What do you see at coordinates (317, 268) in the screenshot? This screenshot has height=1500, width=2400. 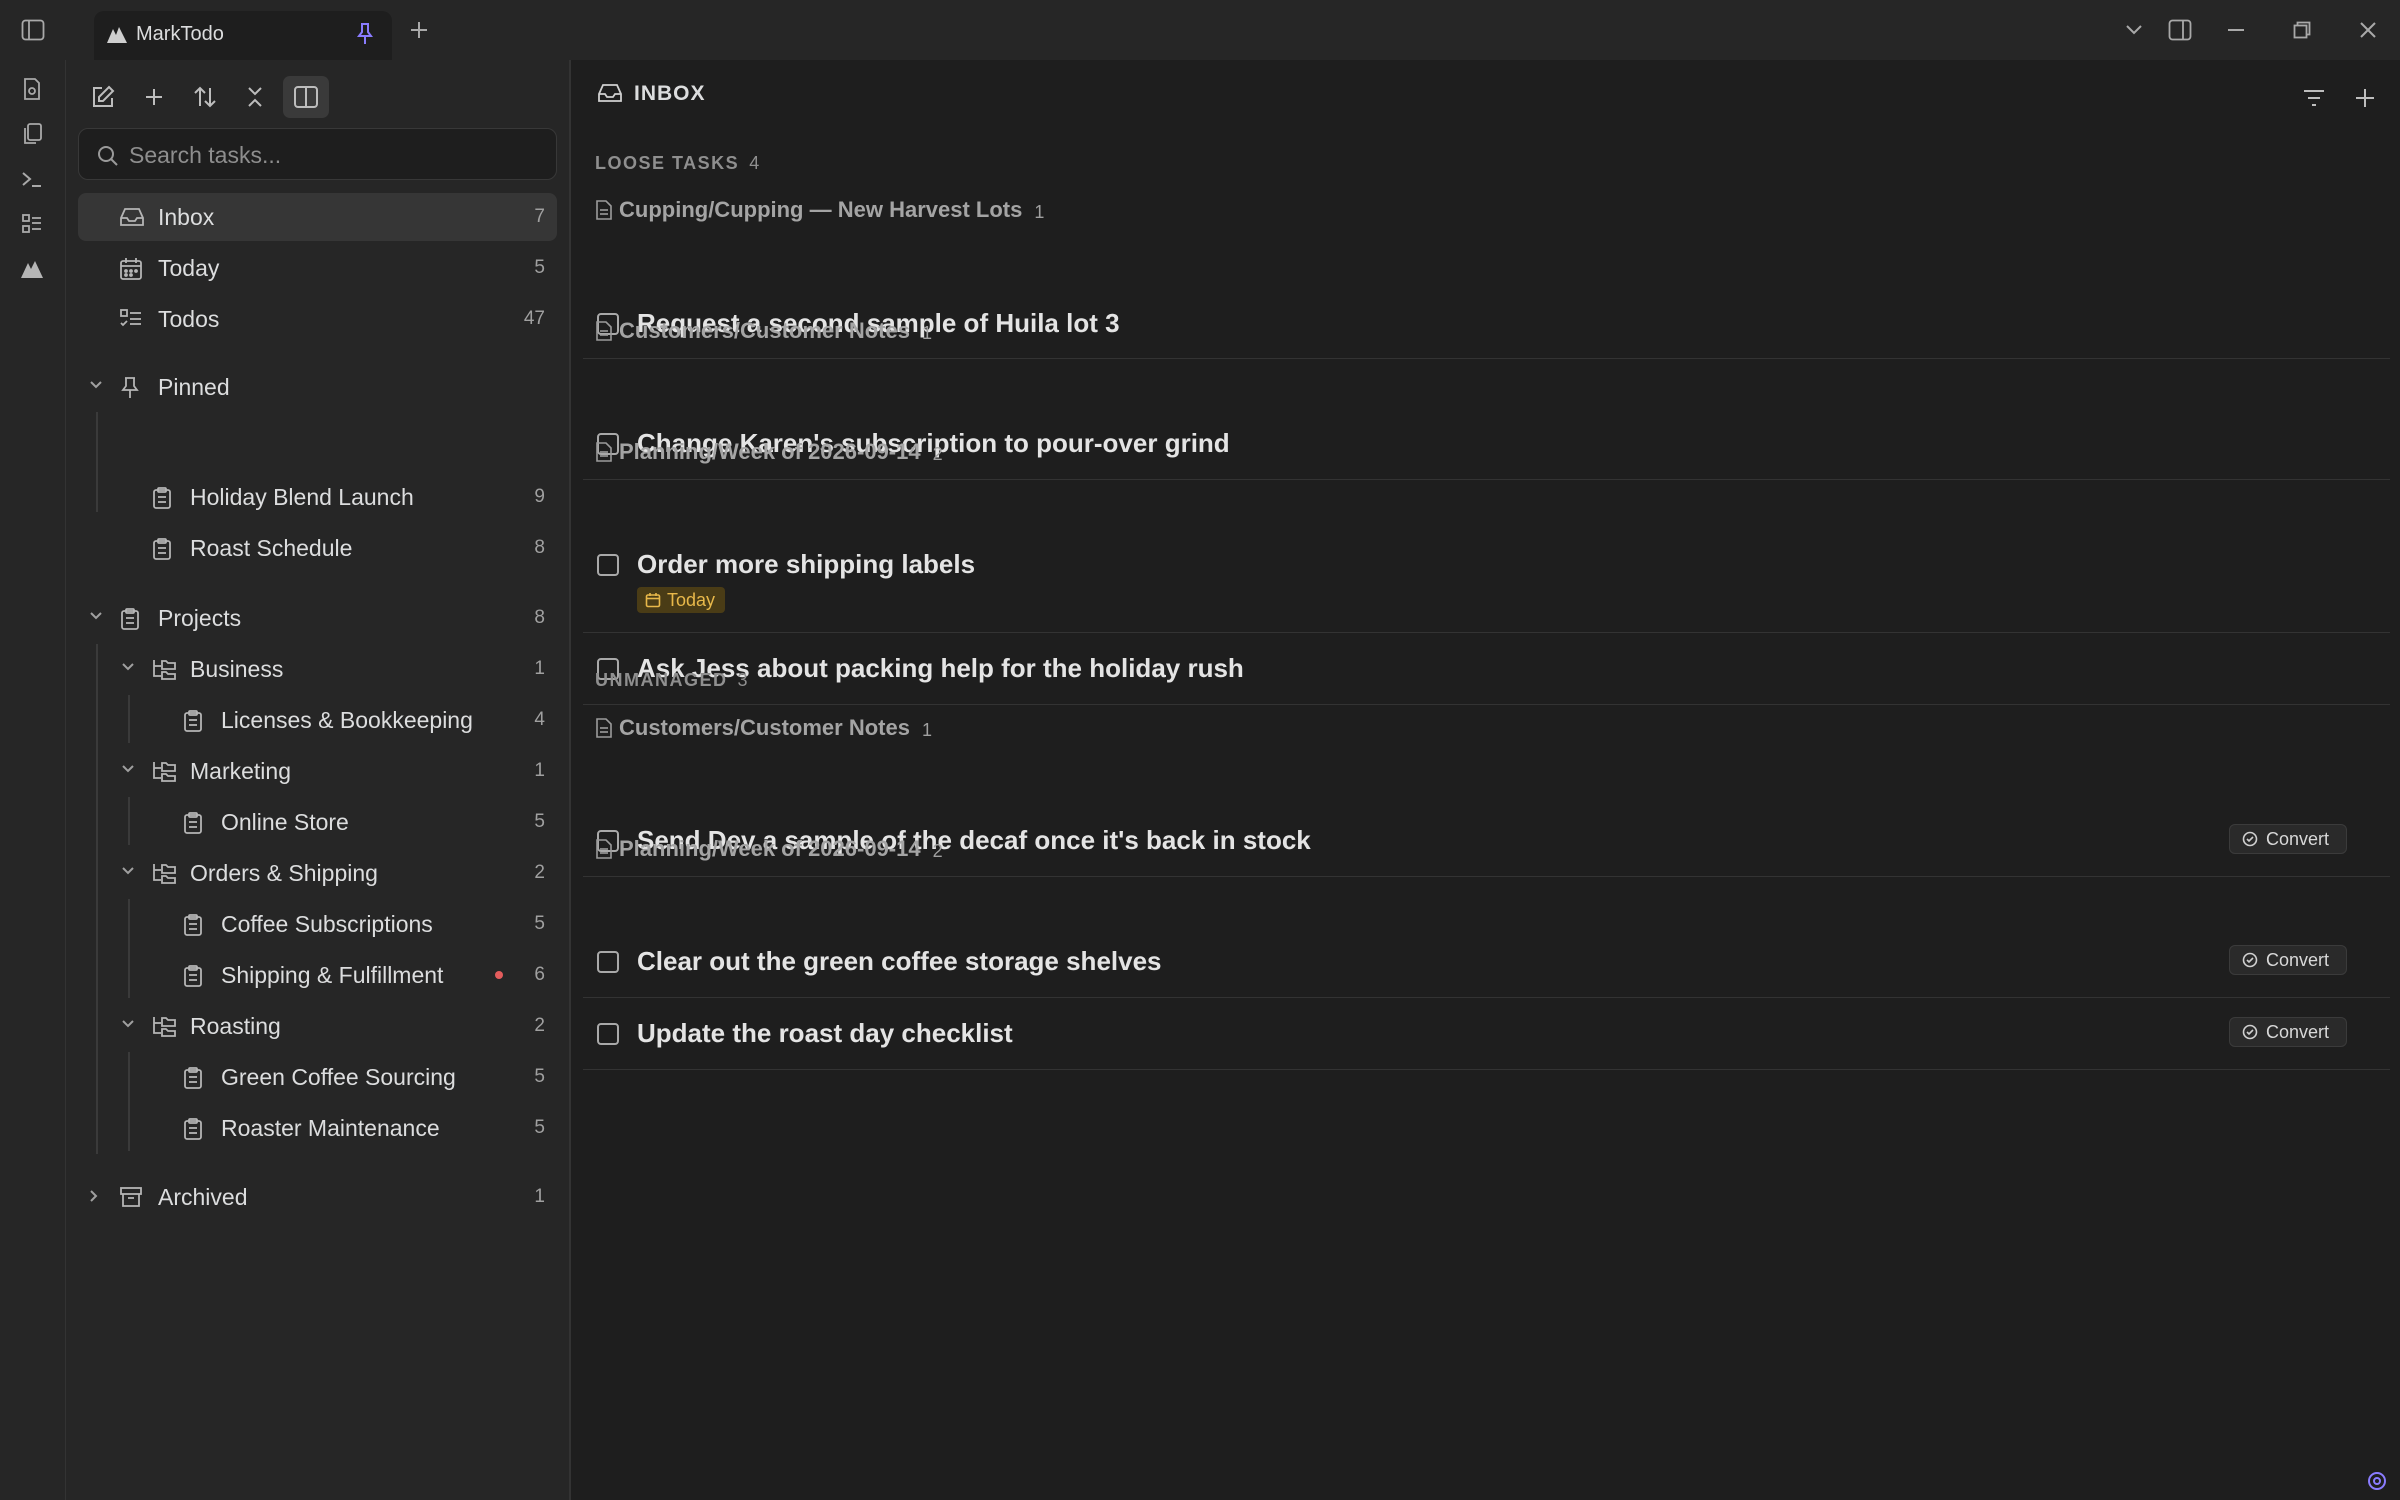 I see `sidebar-item-today: Today 5` at bounding box center [317, 268].